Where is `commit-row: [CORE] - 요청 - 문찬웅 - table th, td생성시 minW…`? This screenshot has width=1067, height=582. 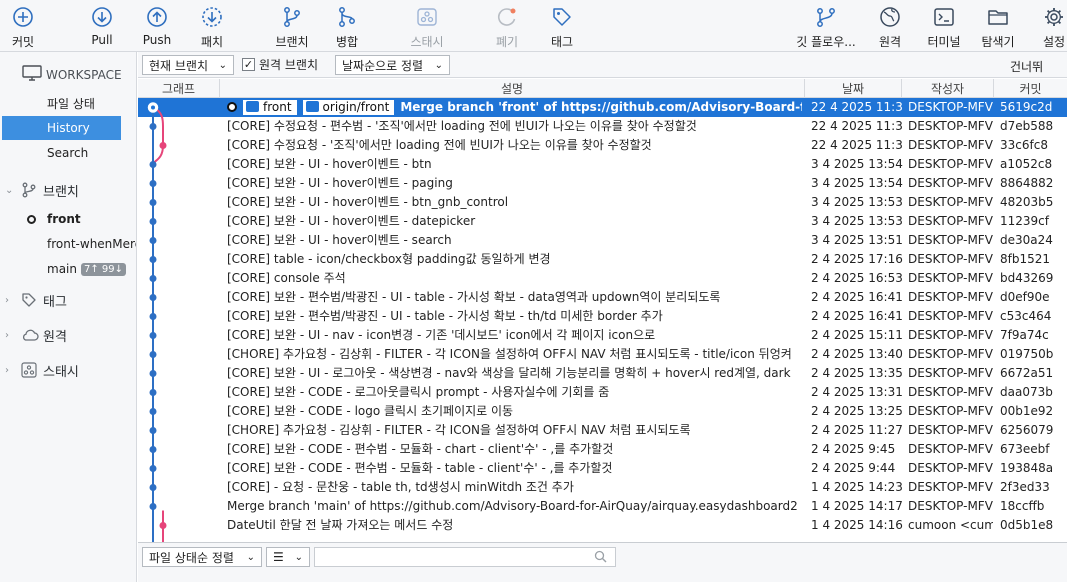 commit-row: [CORE] - 요청 - 문찬웅 - table th, td생성시 minW… is located at coordinates (602, 487).